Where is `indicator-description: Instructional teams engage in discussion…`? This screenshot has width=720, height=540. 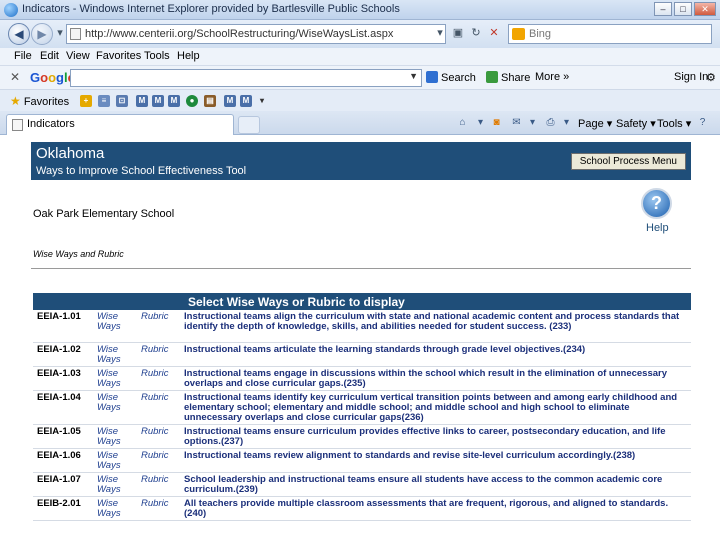 indicator-description: Instructional teams engage in discussion… is located at coordinates (437, 378).